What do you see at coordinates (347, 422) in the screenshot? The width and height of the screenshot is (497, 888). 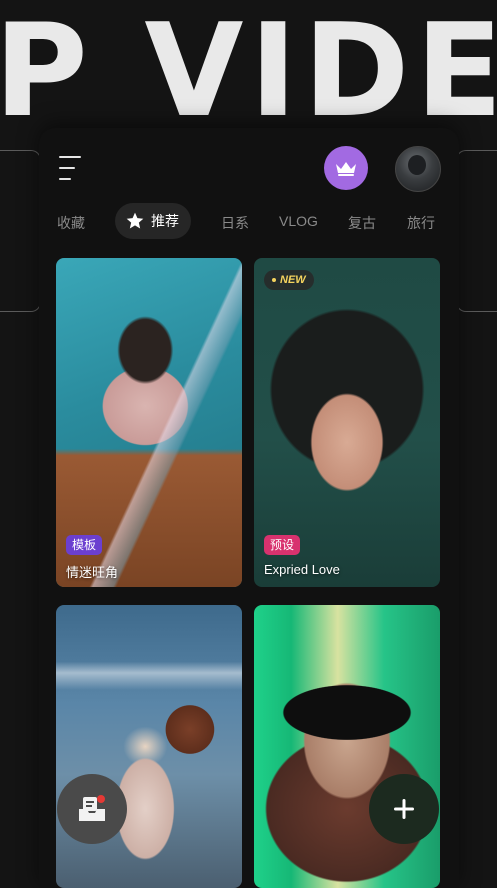 I see `preset-card: NEW 预设 Expried Love` at bounding box center [347, 422].